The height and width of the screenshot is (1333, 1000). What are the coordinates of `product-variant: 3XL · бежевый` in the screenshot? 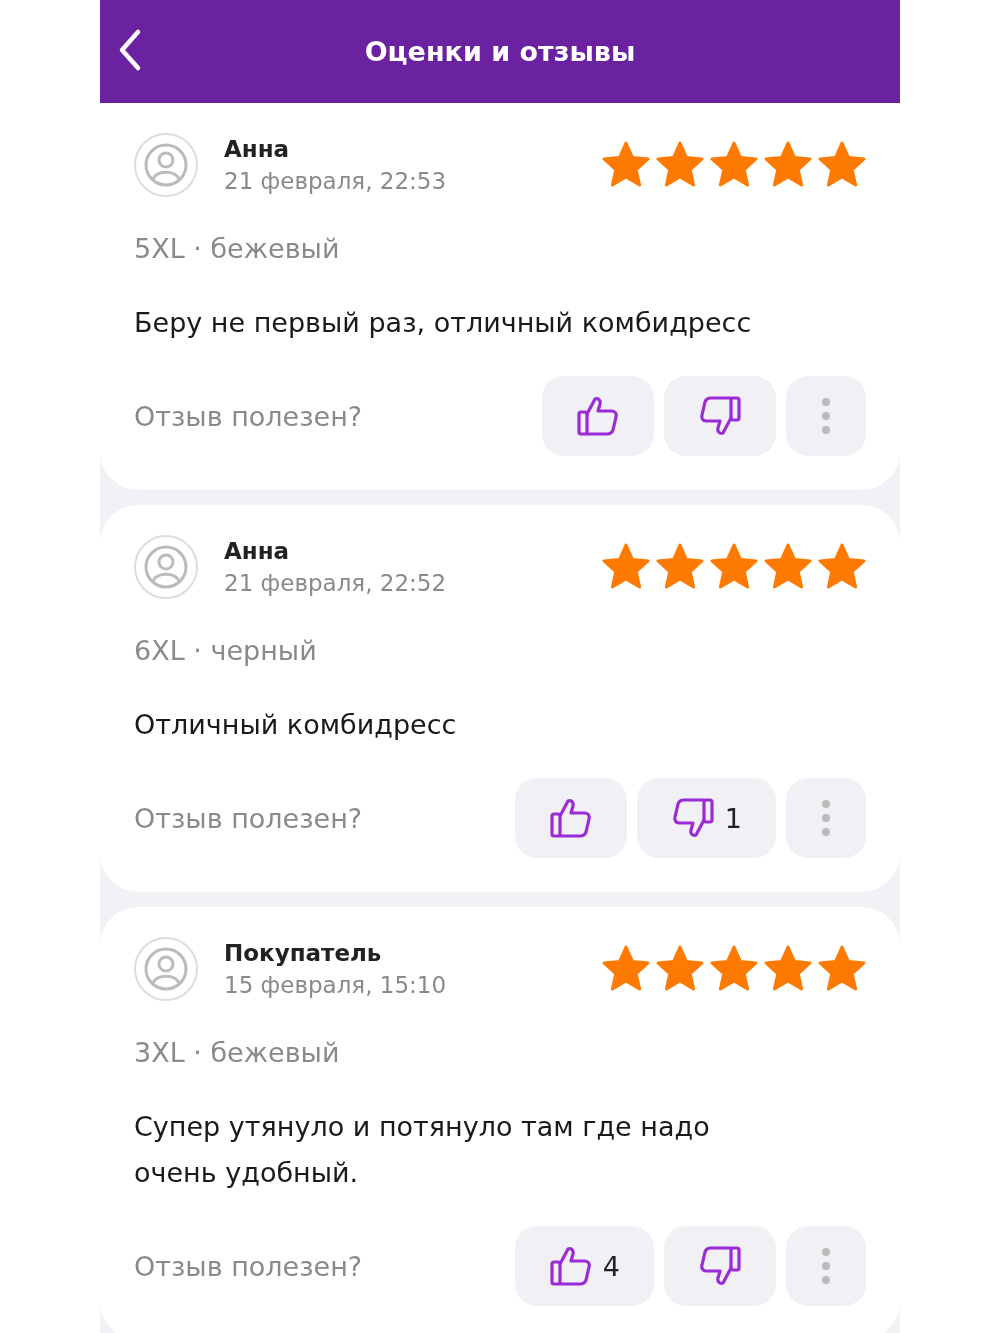 It's located at (237, 1052).